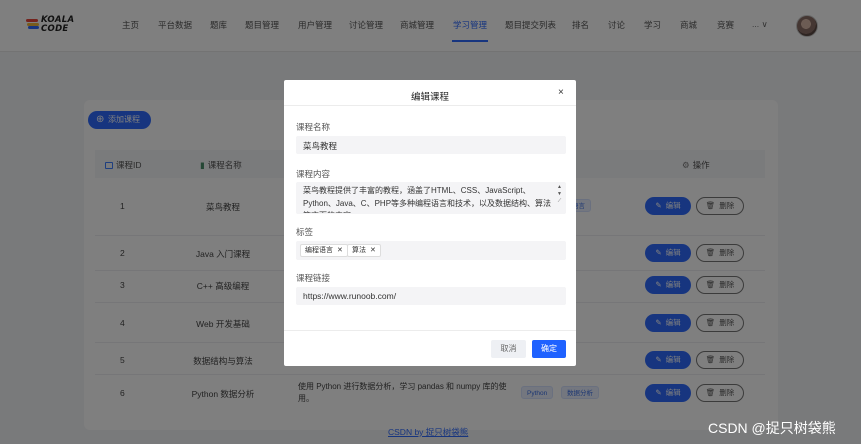 The image size is (861, 444). I want to click on watermark: CSDN @捉只树袋熊, so click(772, 428).